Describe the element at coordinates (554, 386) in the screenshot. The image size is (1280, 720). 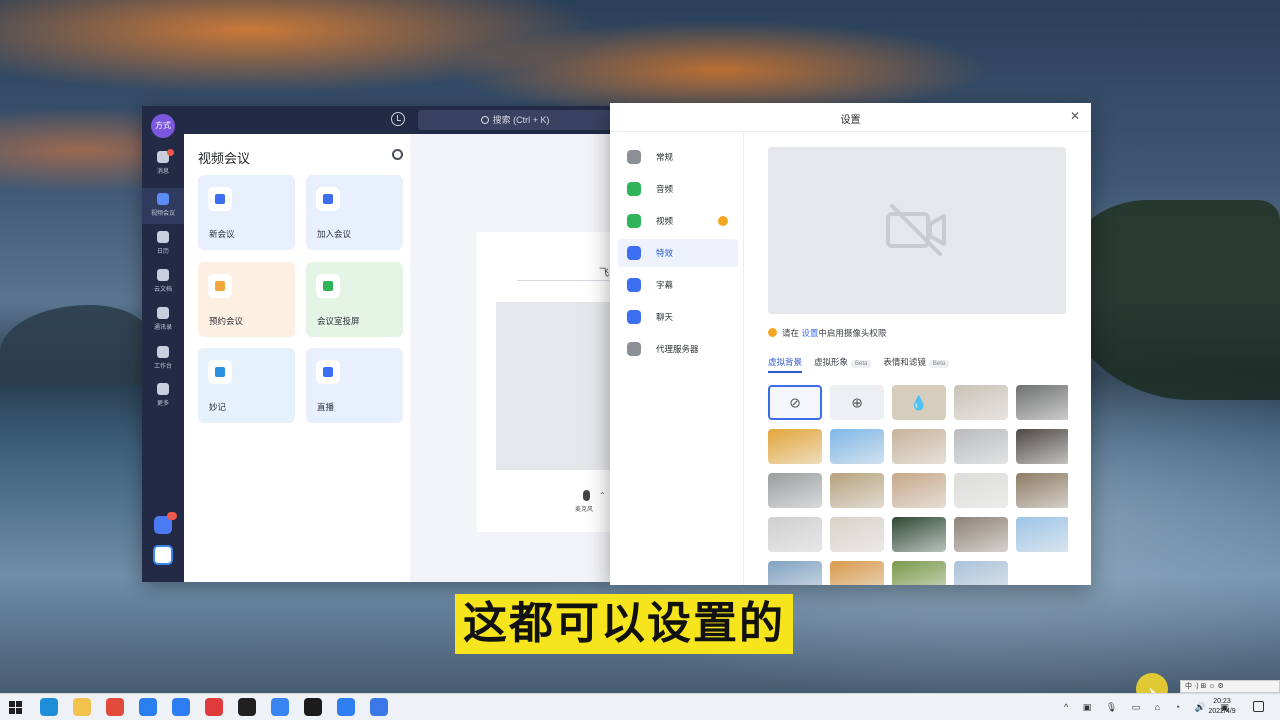
I see `camera-preview` at that location.